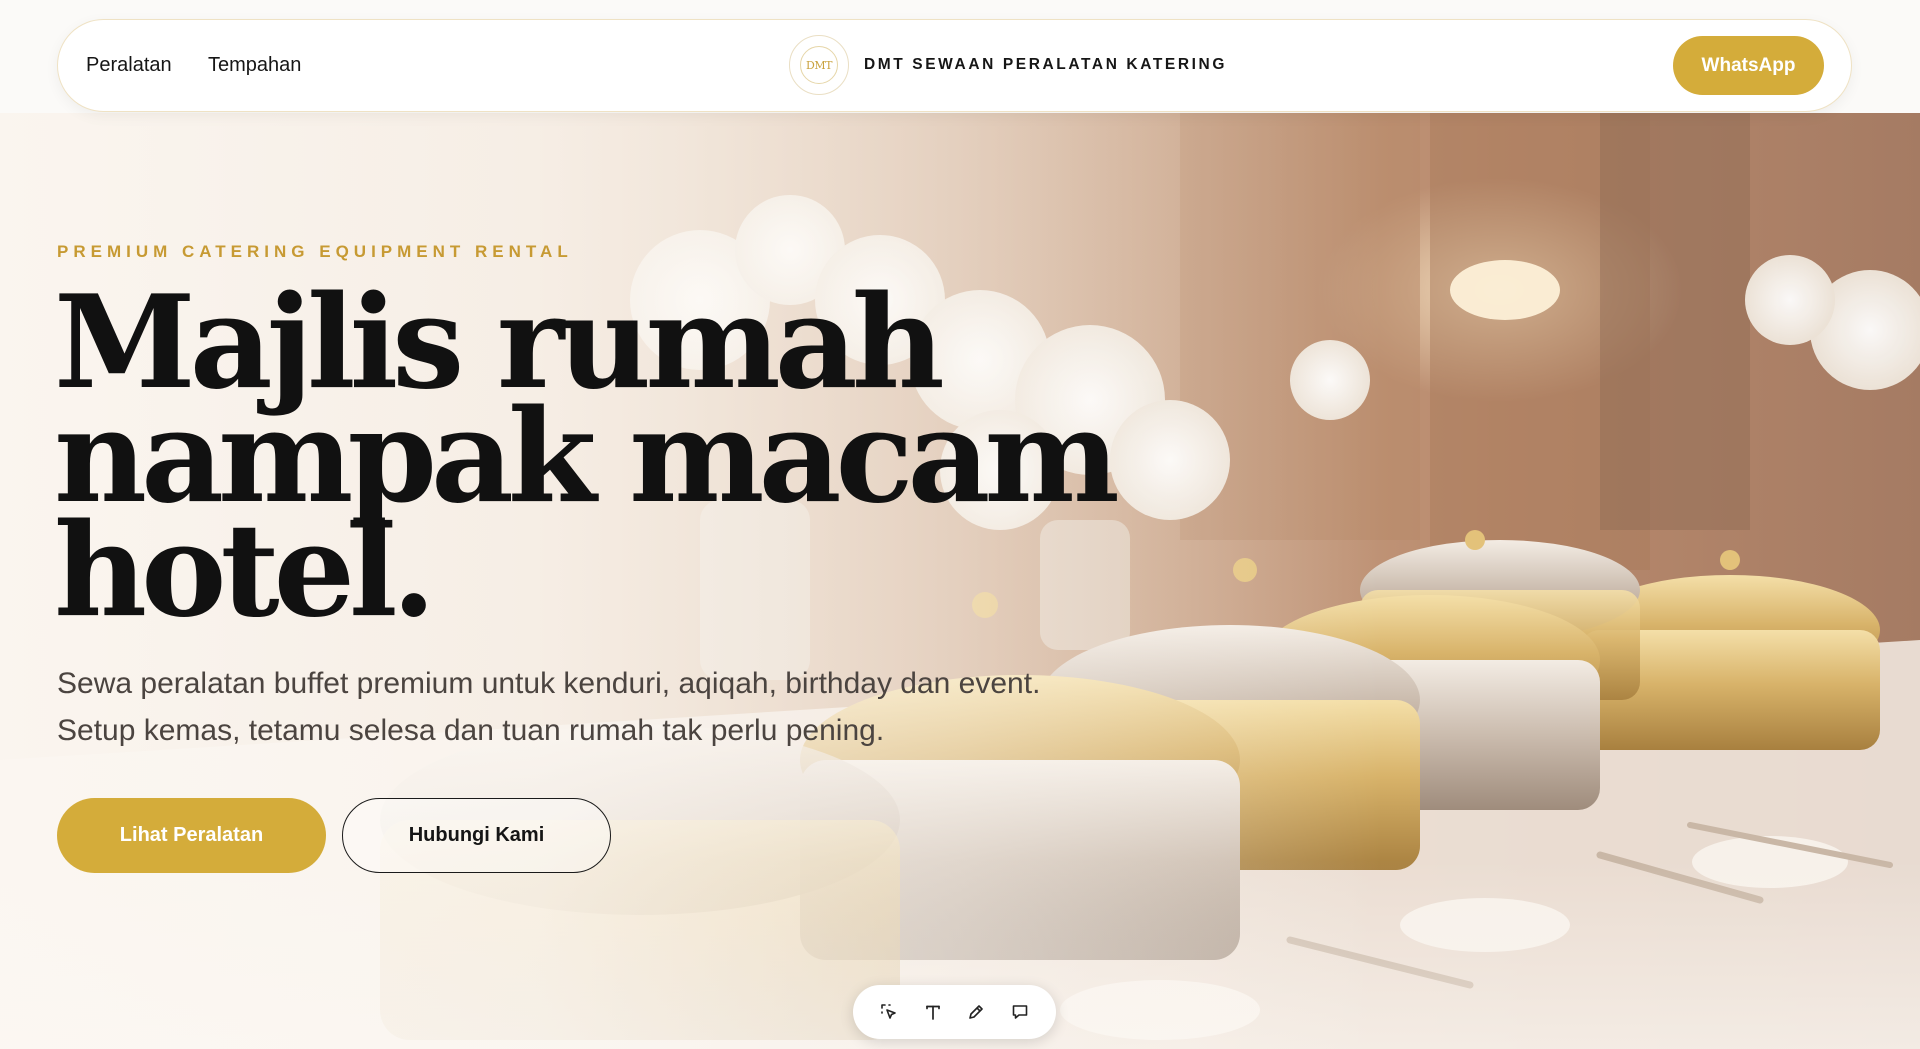 The width and height of the screenshot is (1920, 1049). Describe the element at coordinates (476, 835) in the screenshot. I see `contact-us-button: Hubungi Kami` at that location.